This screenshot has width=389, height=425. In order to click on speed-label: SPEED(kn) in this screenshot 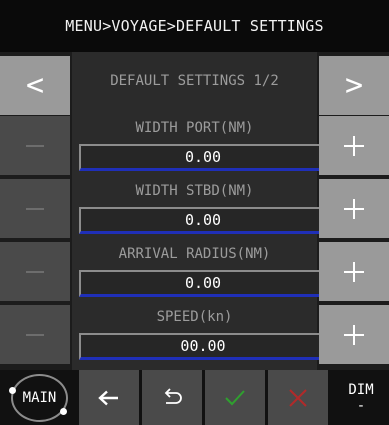, I will do `click(194, 317)`.